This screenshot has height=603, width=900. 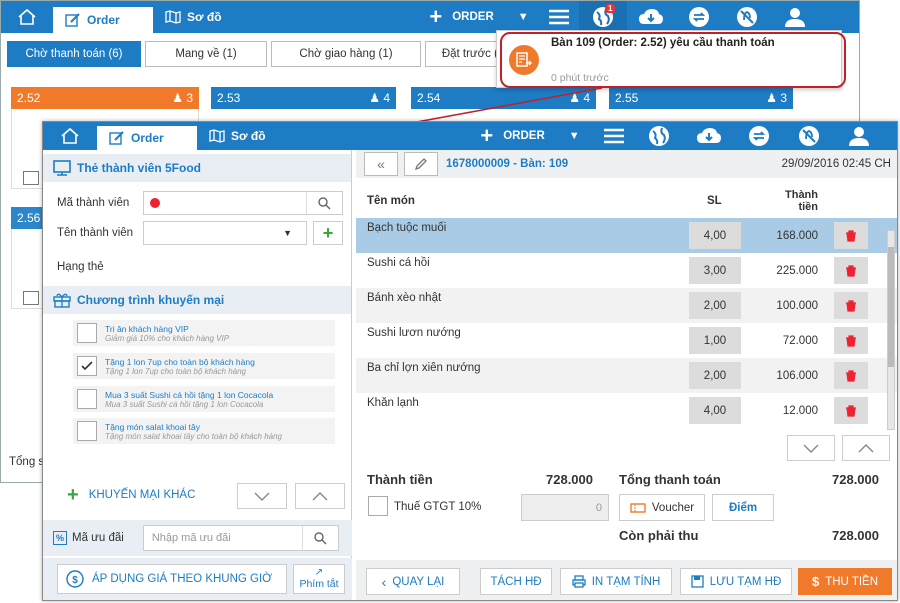 I want to click on table-row: Sushi cá hồi 3,00 225.000, so click(x=626, y=270).